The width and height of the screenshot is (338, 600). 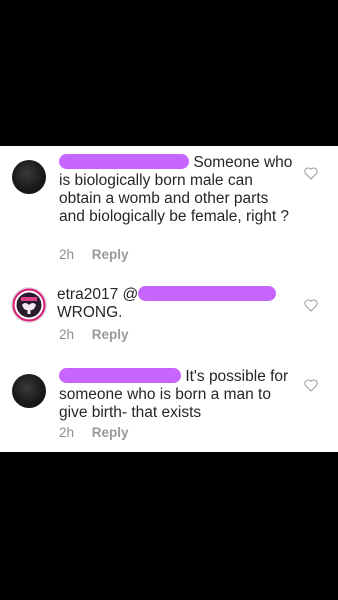 I want to click on redacted-mention, so click(x=207, y=293).